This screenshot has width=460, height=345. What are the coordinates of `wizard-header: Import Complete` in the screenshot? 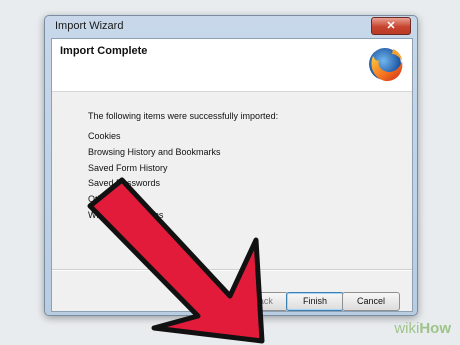 It's located at (232, 65).